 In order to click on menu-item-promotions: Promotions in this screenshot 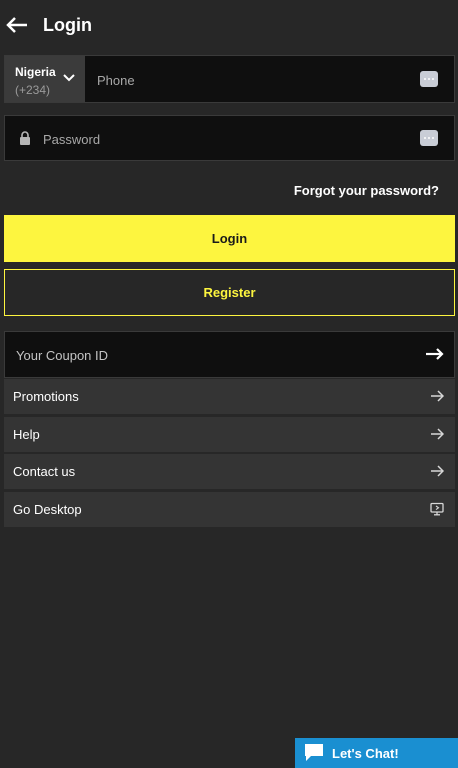, I will do `click(229, 396)`.